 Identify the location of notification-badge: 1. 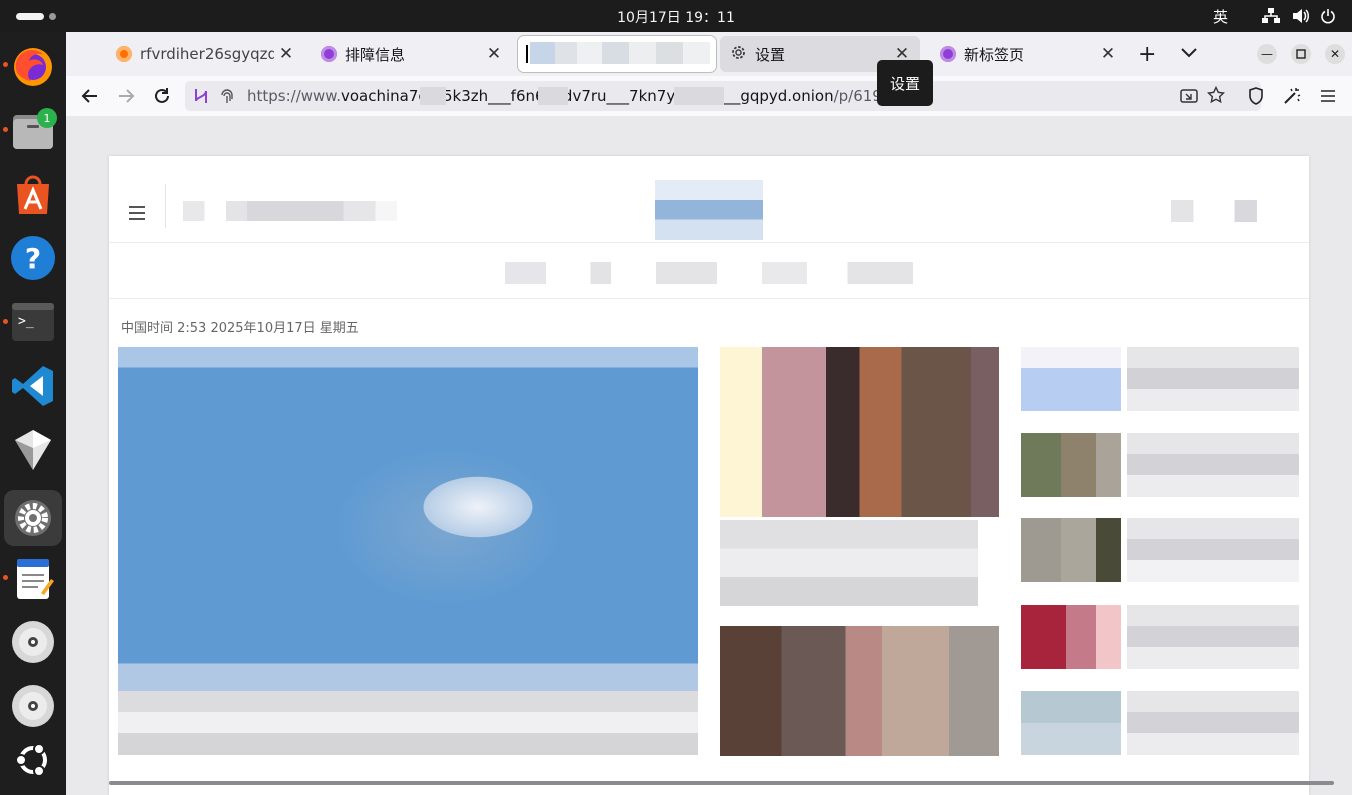
(47, 118).